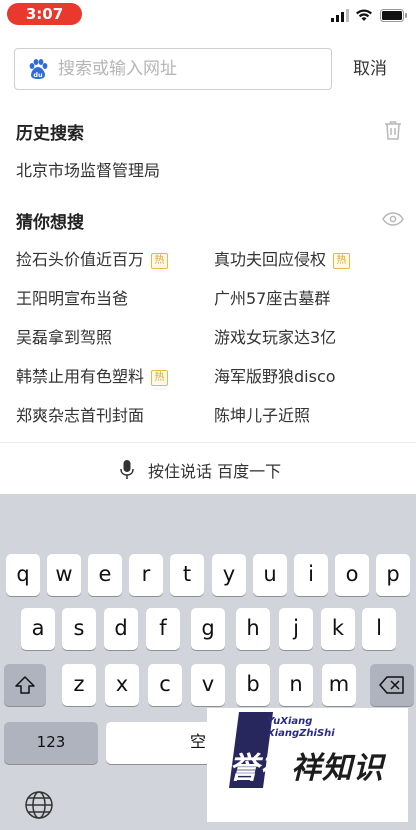 The width and height of the screenshot is (416, 830). I want to click on voice-search-bar: 按住说话 百度一下, so click(208, 468).